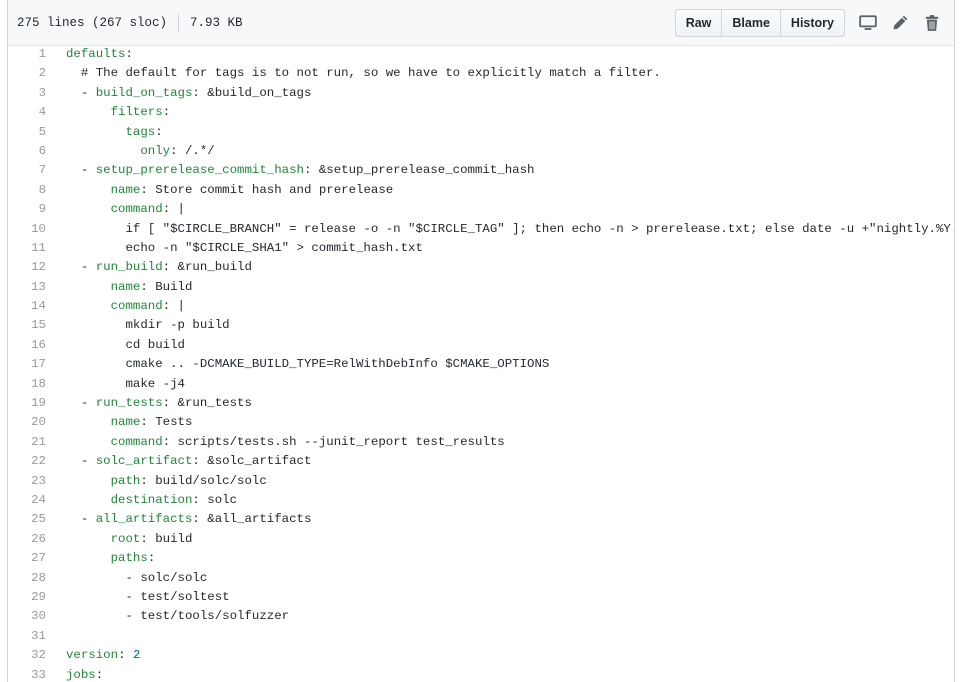 The height and width of the screenshot is (682, 975). I want to click on line-number: 10, so click(27, 229).